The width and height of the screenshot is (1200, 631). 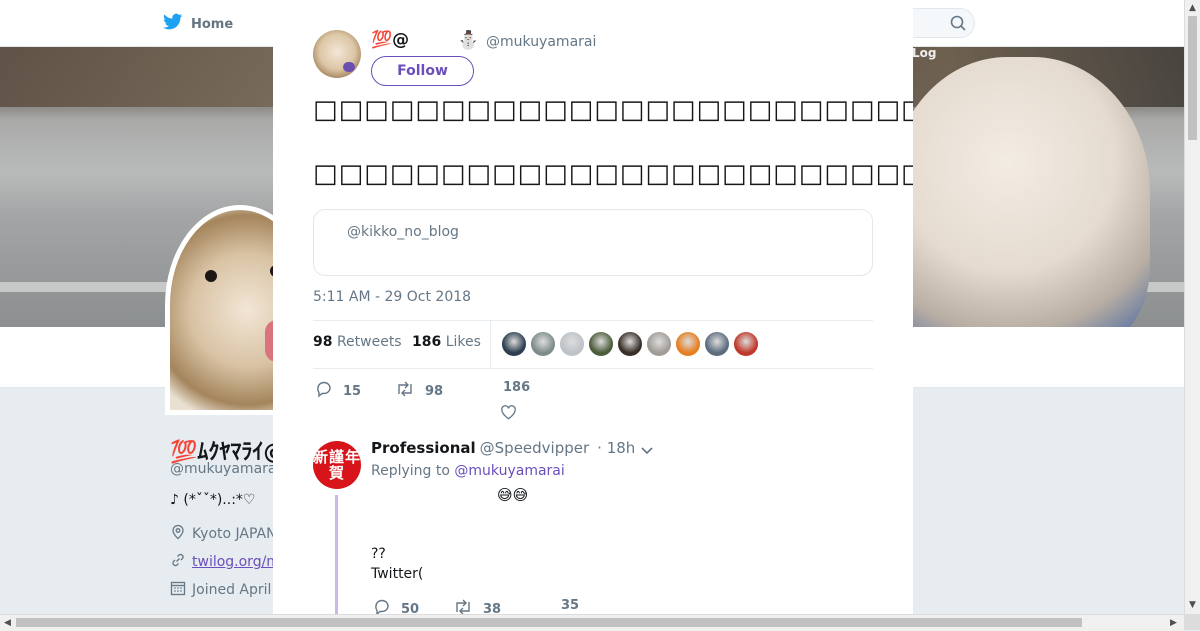 I want to click on website-link: twilog.org/m, so click(x=236, y=562).